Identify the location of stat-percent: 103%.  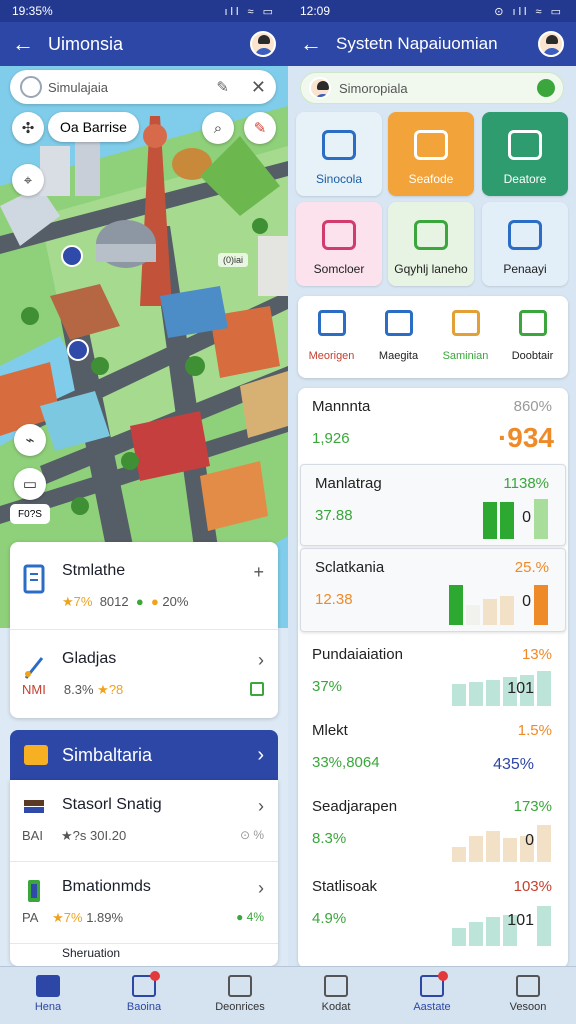
(532, 886).